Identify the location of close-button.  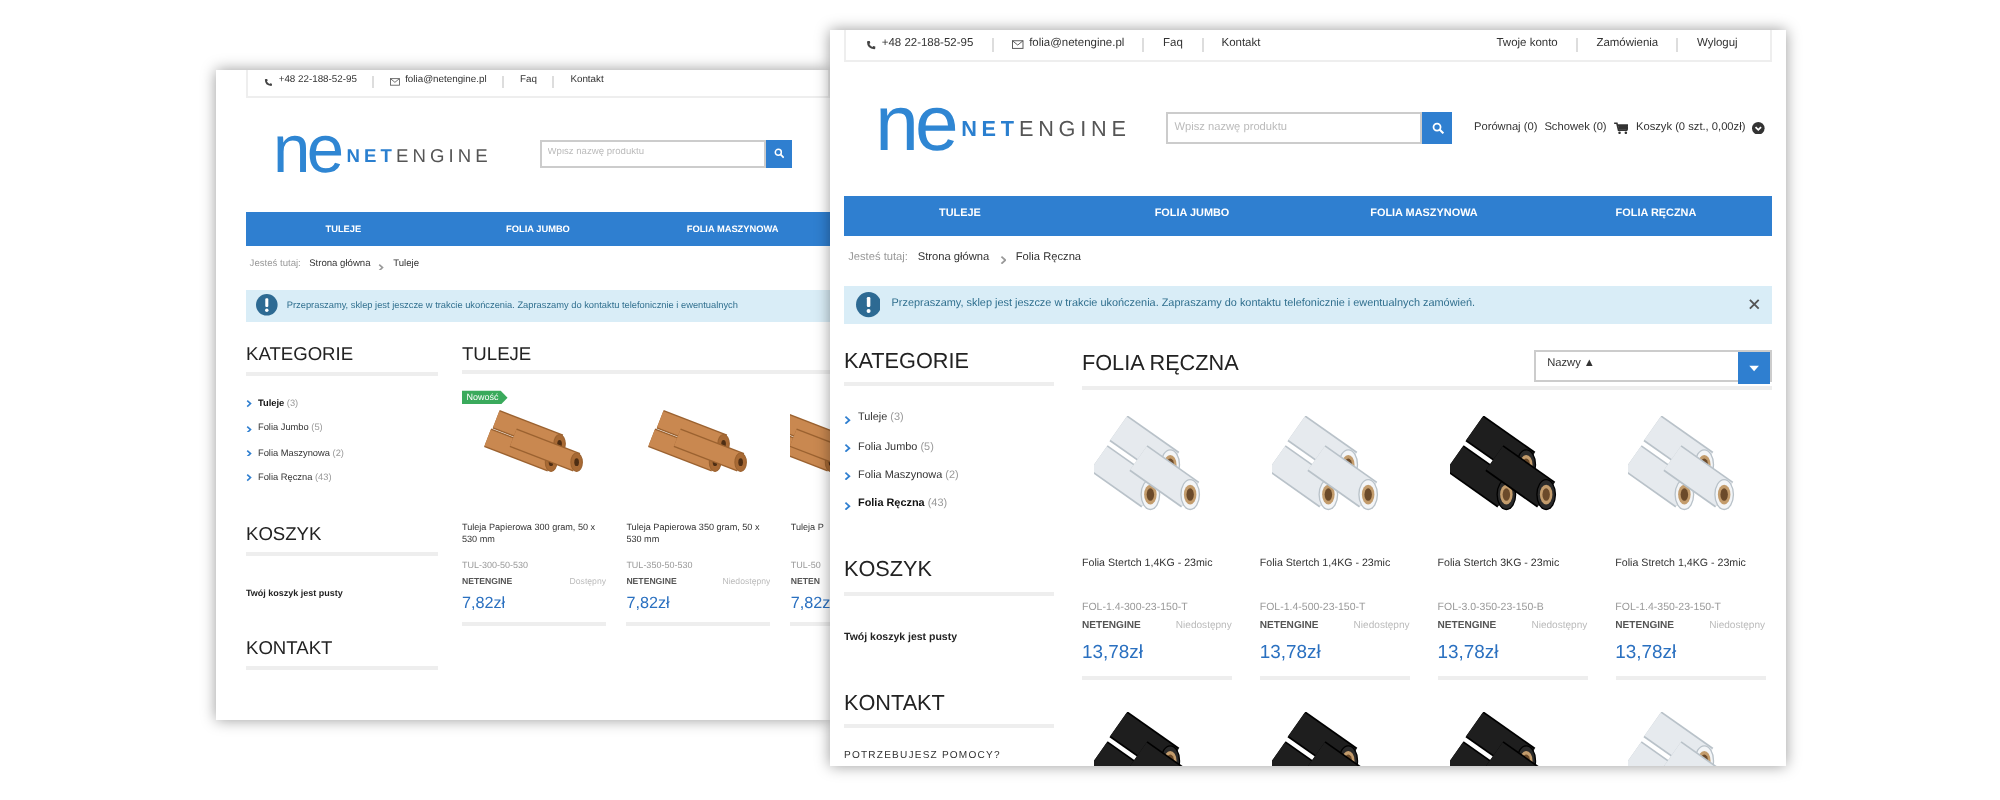
(1754, 305).